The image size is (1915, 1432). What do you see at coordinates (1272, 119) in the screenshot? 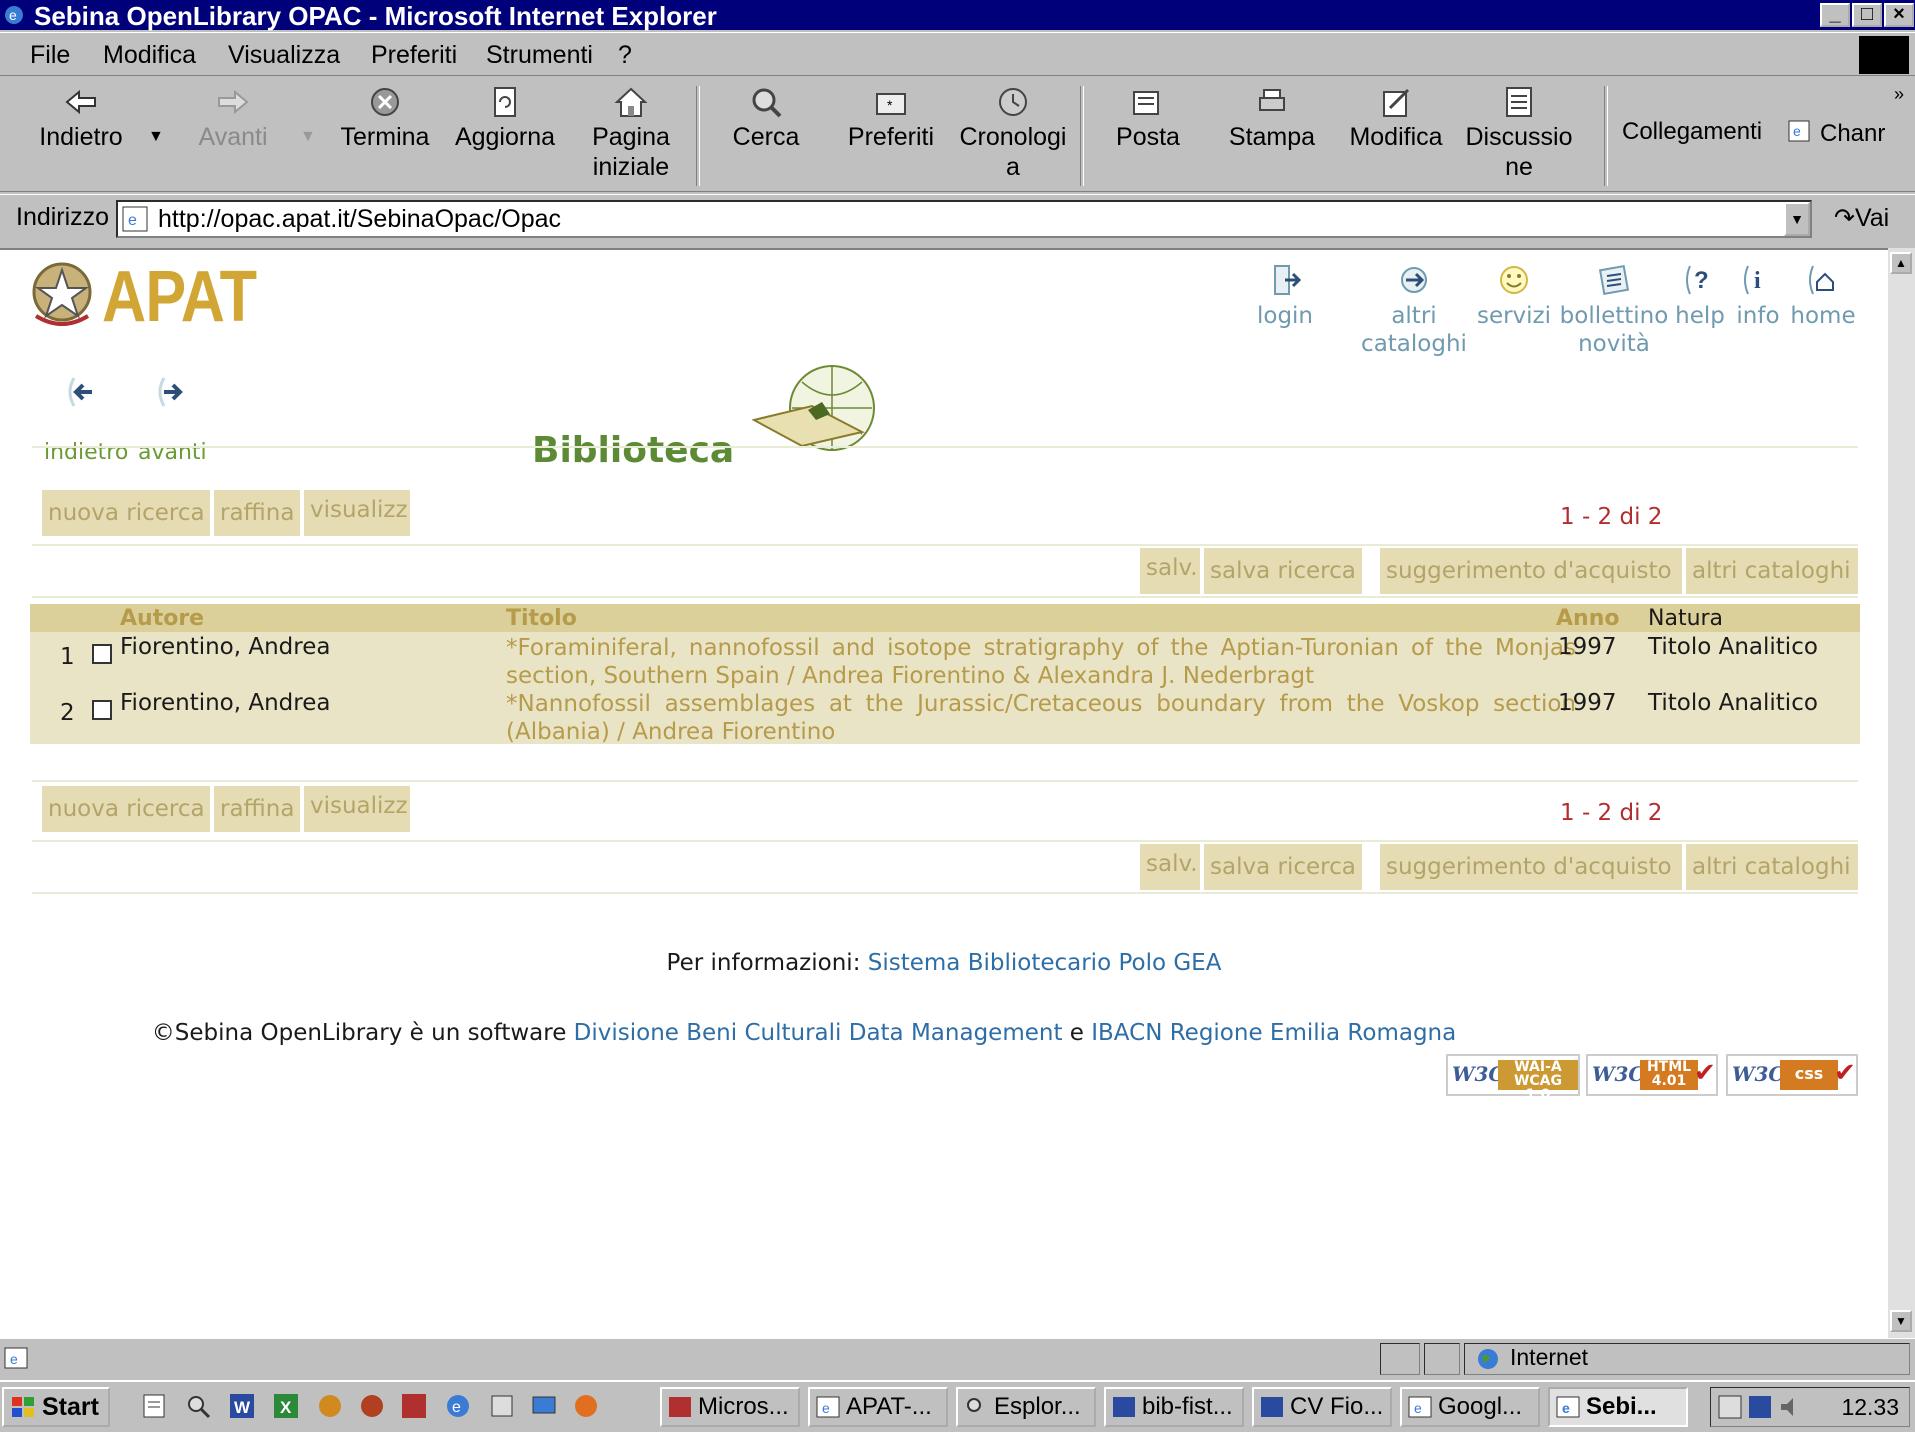
I see `print-button: Stampa` at bounding box center [1272, 119].